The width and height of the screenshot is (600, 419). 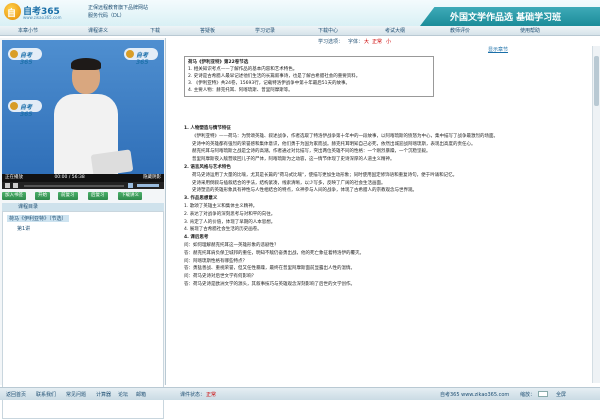 I want to click on font-size-large: 大, so click(x=366, y=42).